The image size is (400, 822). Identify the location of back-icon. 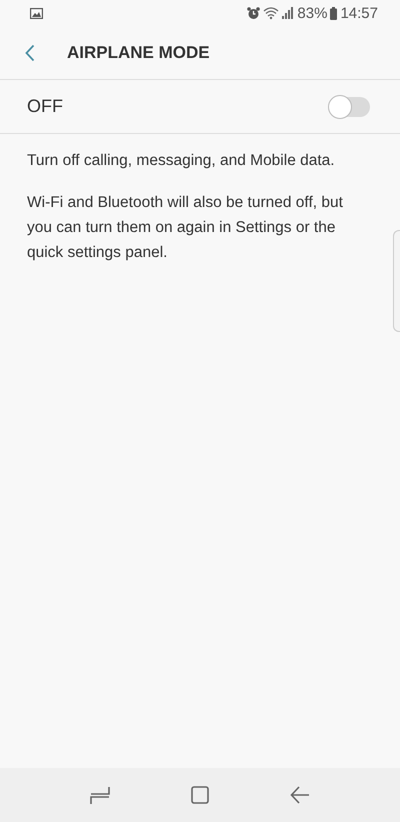
(300, 795).